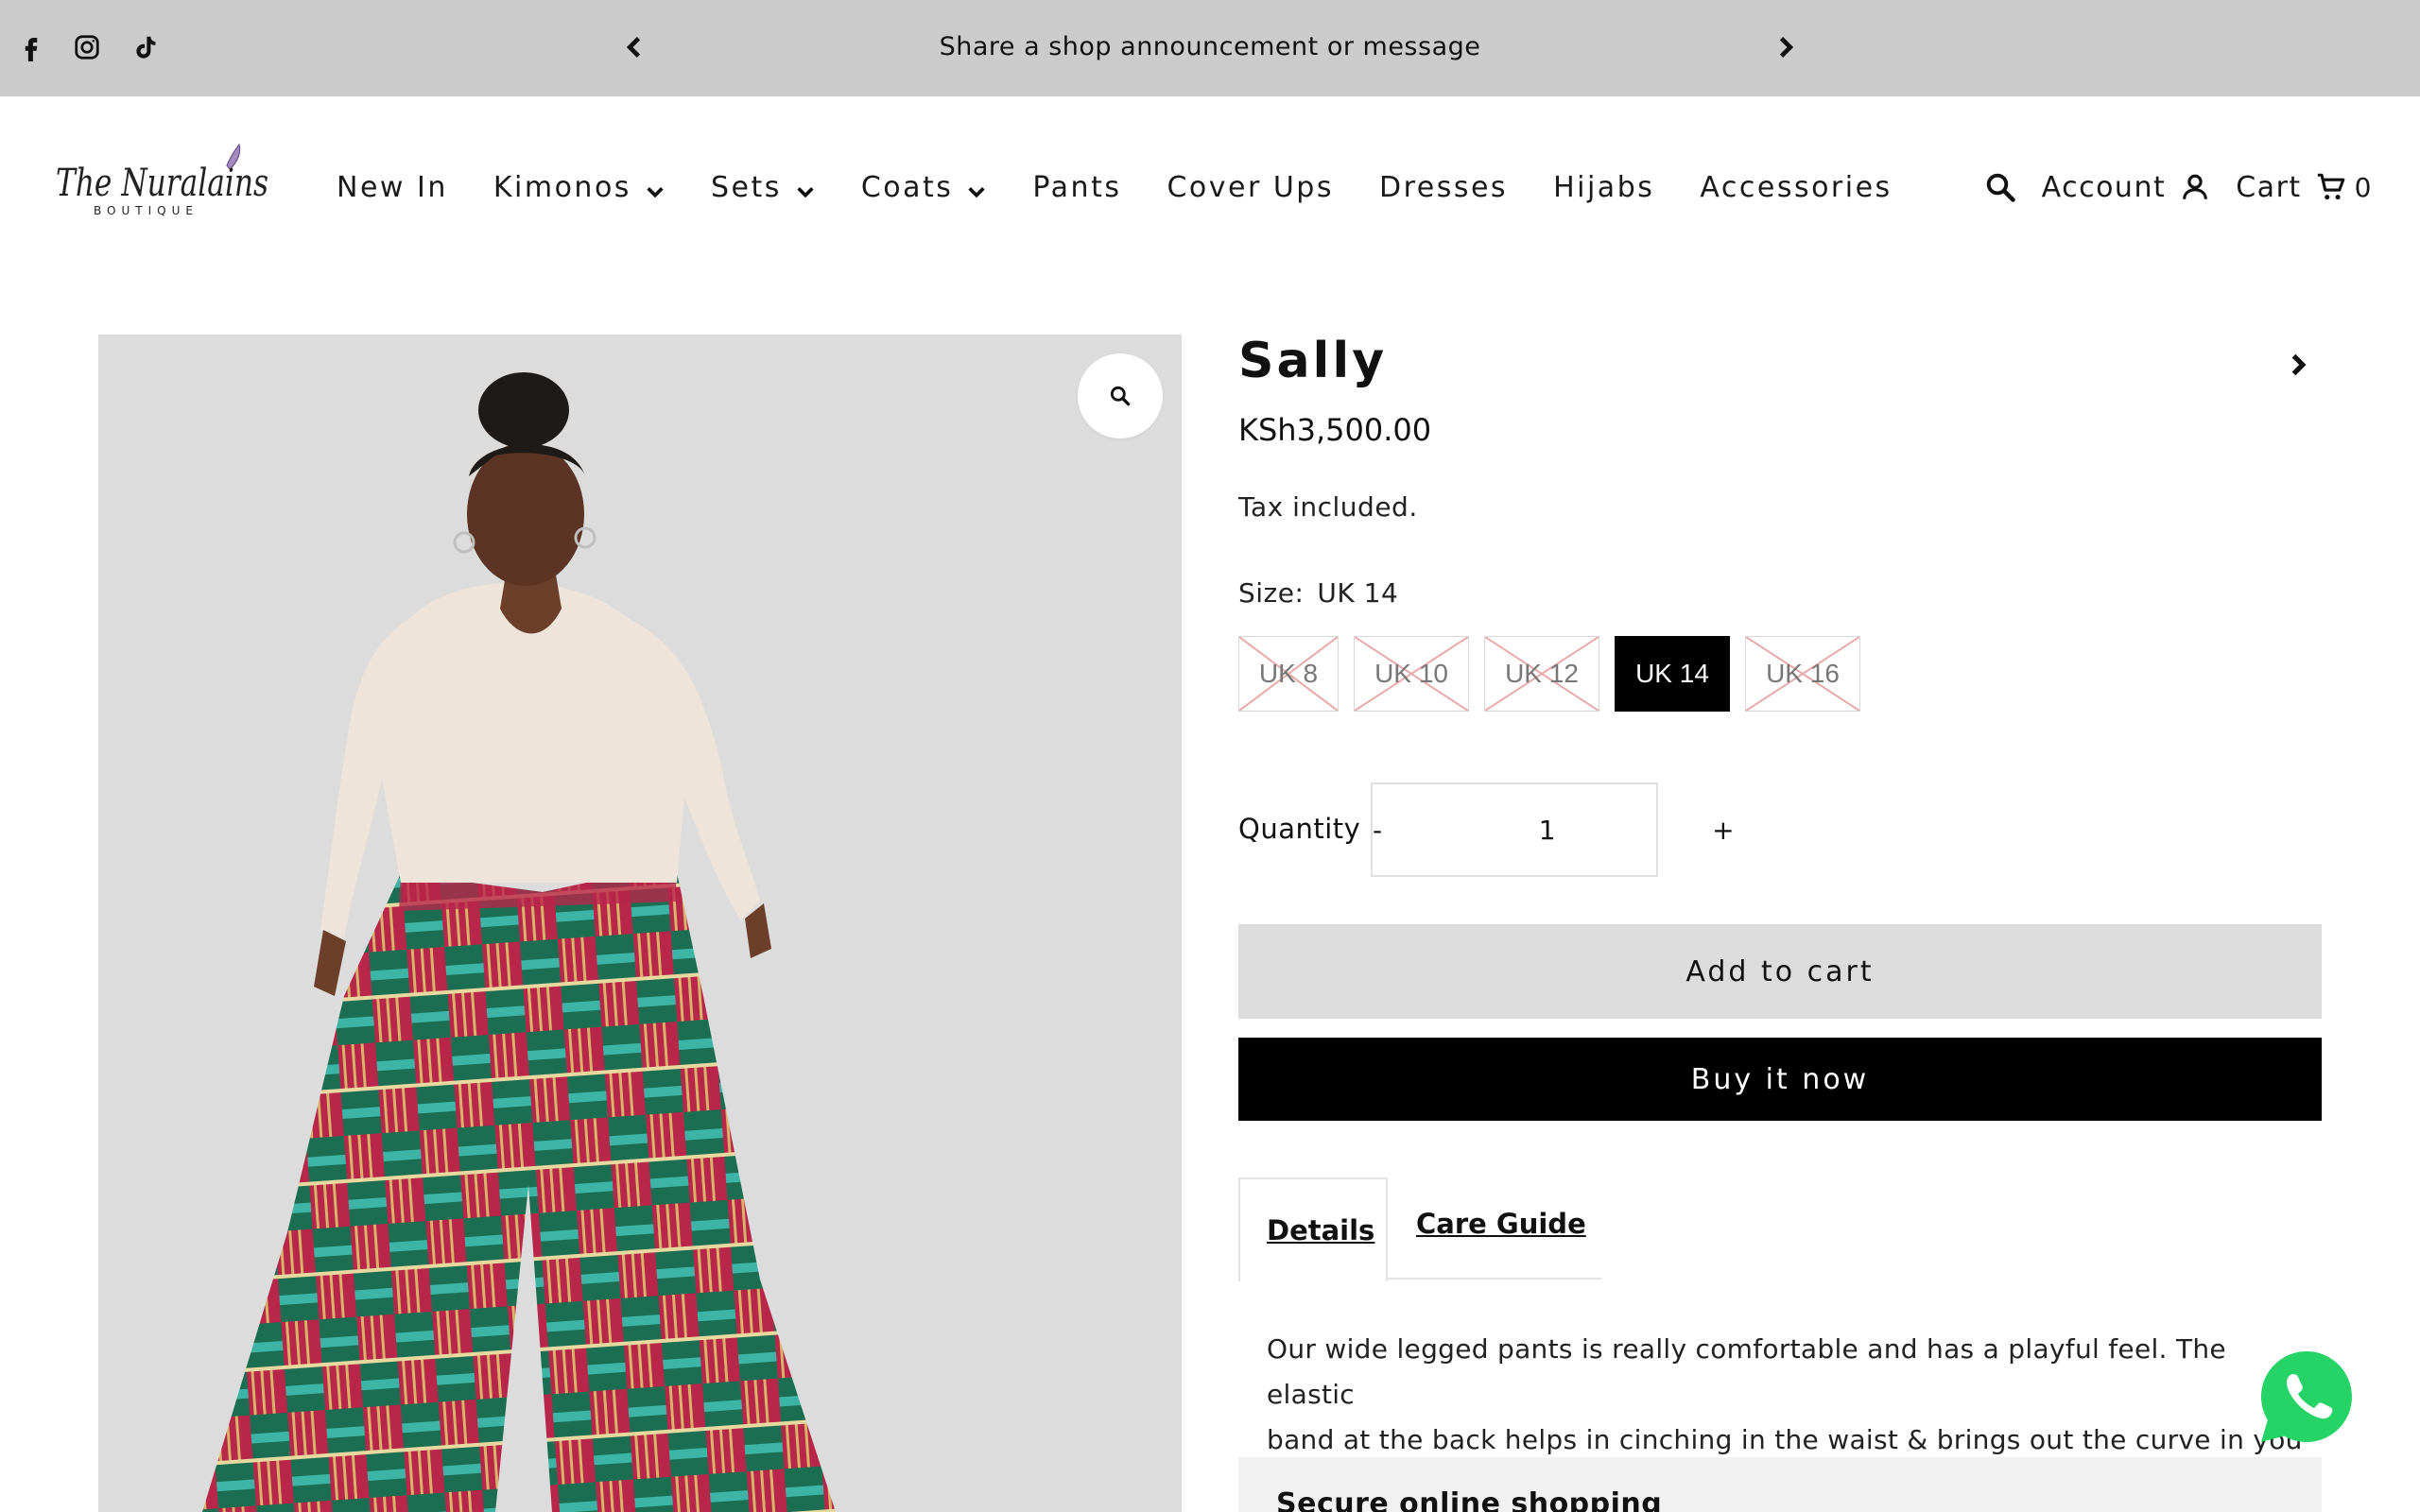 The width and height of the screenshot is (2420, 1512). Describe the element at coordinates (1723, 830) in the screenshot. I see `quantity-increase-button: +` at that location.